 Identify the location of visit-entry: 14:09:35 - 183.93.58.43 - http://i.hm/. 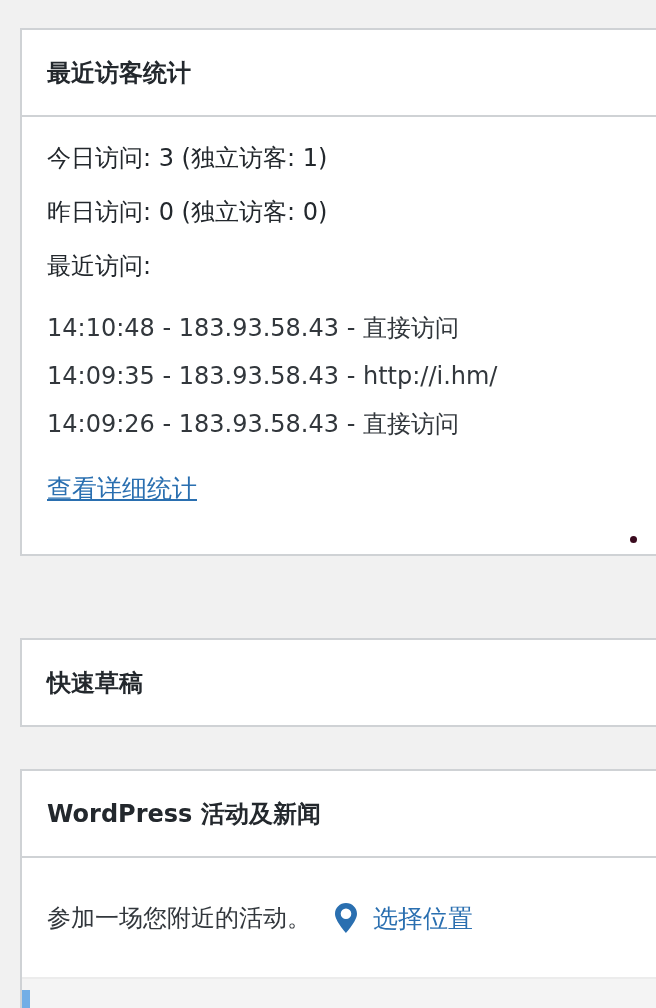
(273, 376).